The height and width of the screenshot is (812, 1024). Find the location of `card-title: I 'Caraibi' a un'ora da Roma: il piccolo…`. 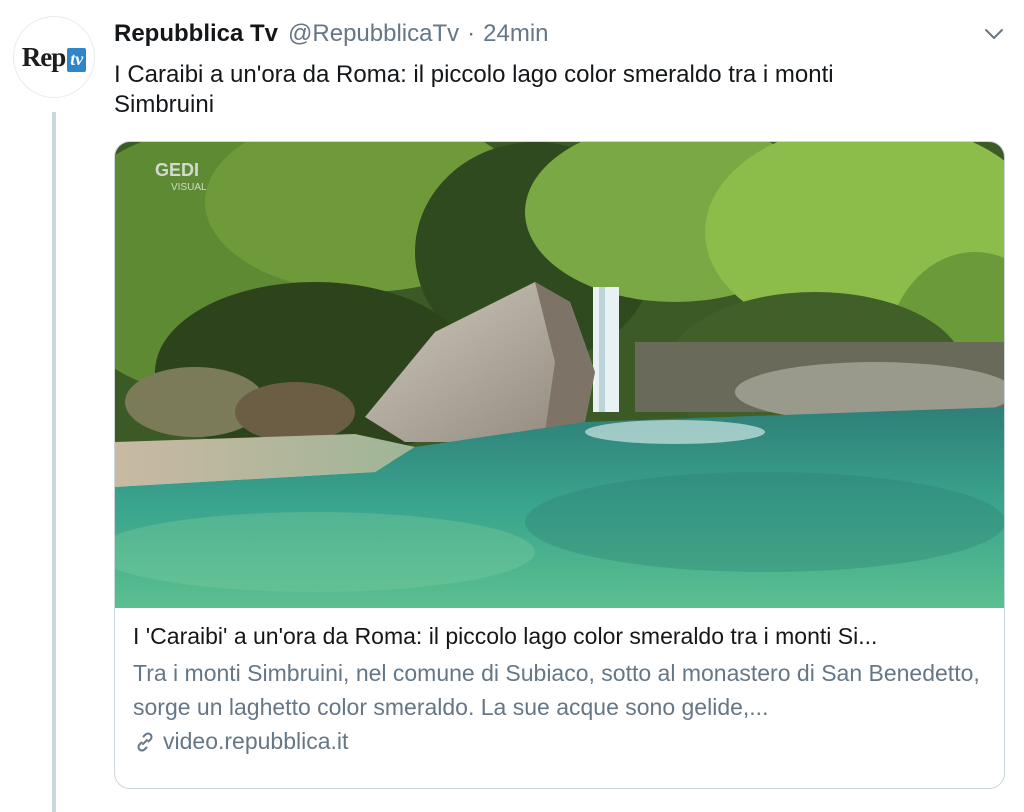

card-title: I 'Caraibi' a un'ora da Roma: il piccolo… is located at coordinates (505, 636).